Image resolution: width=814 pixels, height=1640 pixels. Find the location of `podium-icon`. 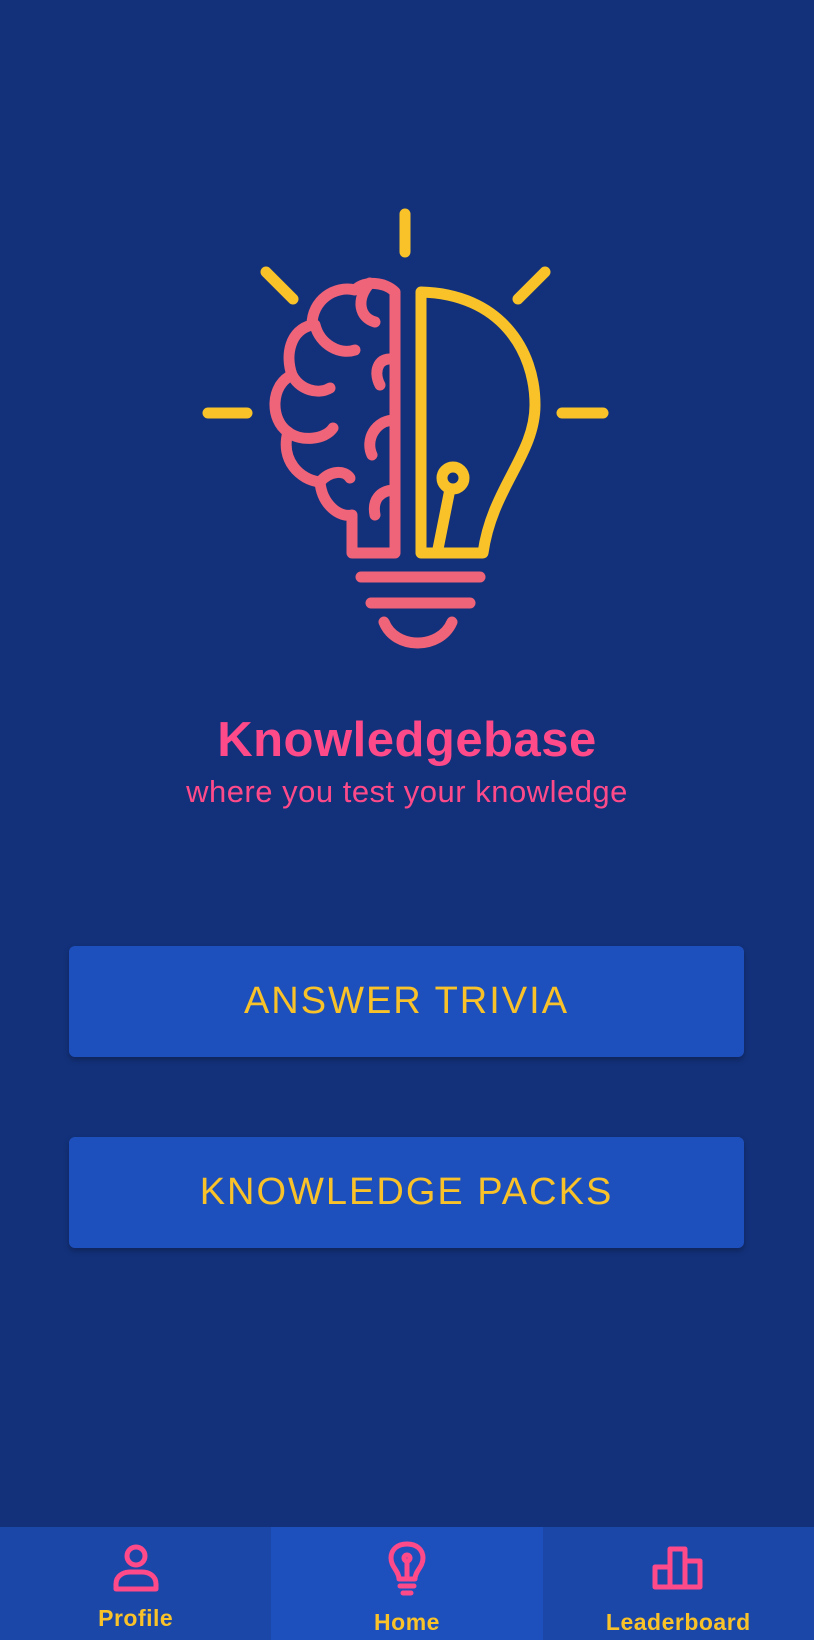

podium-icon is located at coordinates (677, 1568).